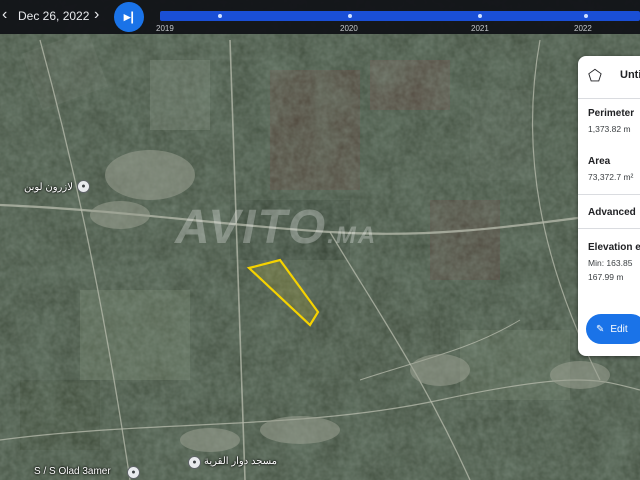  I want to click on year-label: 2021, so click(480, 28).